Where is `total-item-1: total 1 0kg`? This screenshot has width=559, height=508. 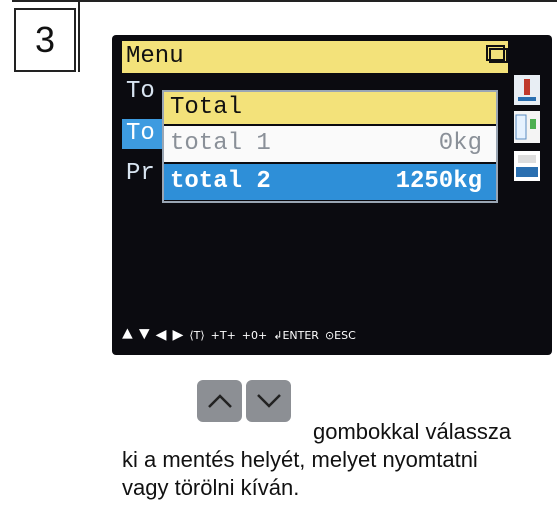 total-item-1: total 1 0kg is located at coordinates (330, 144).